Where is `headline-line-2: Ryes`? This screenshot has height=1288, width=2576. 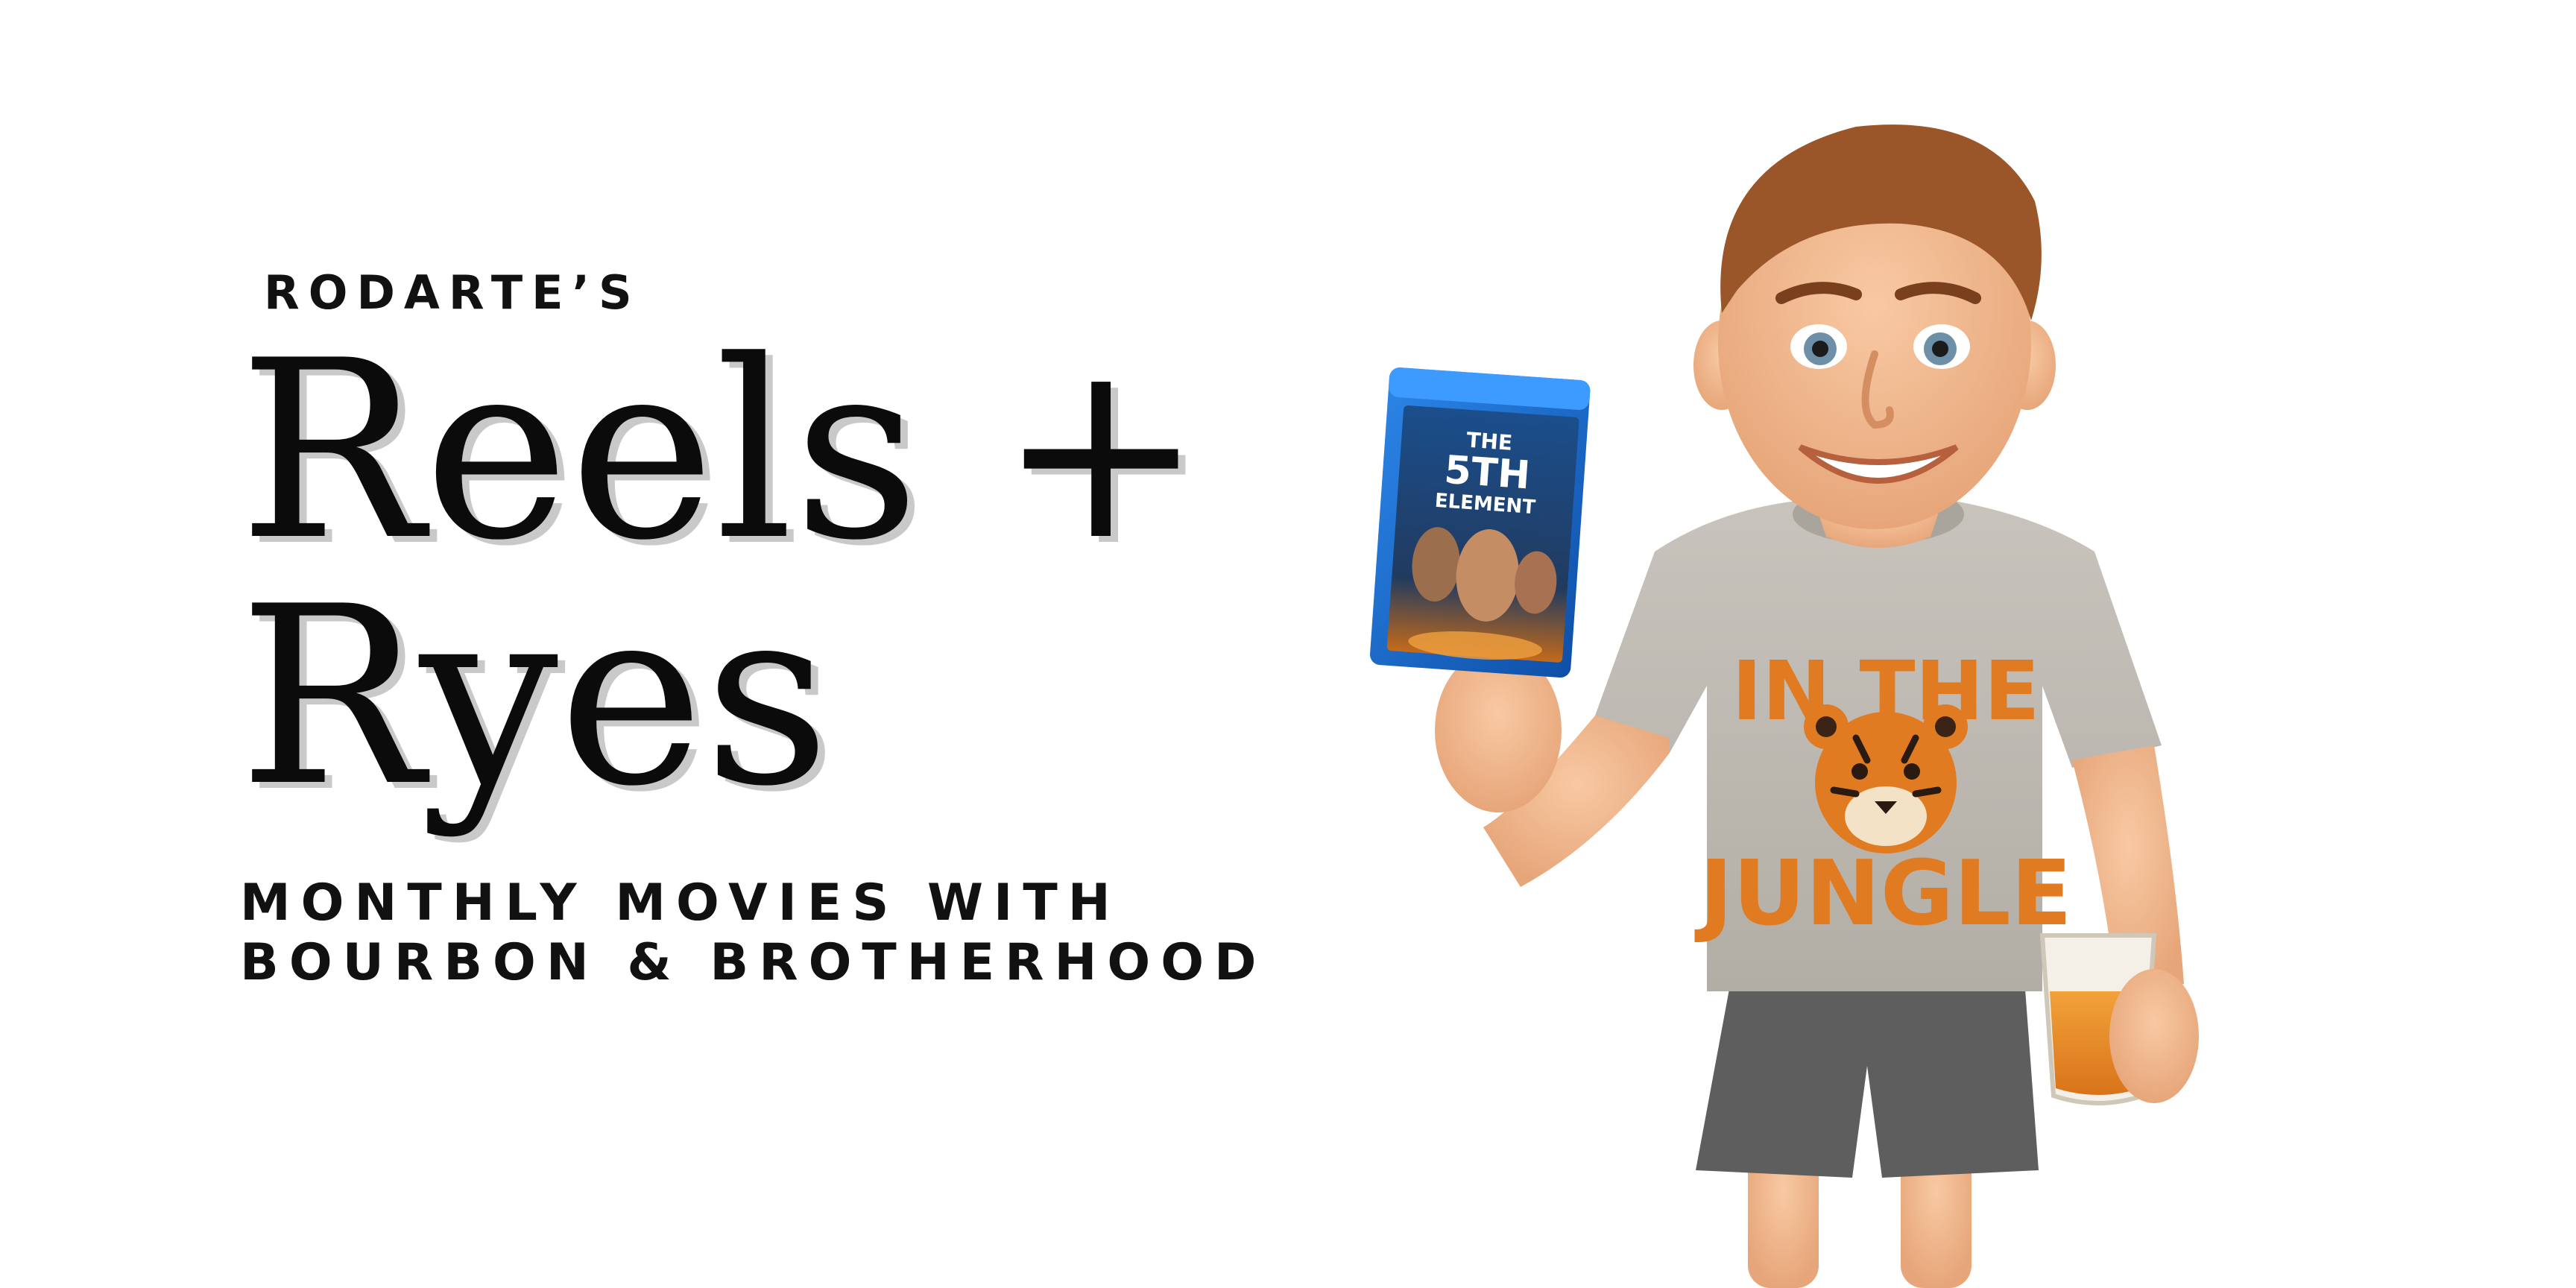 headline-line-2: Ryes is located at coordinates (534, 697).